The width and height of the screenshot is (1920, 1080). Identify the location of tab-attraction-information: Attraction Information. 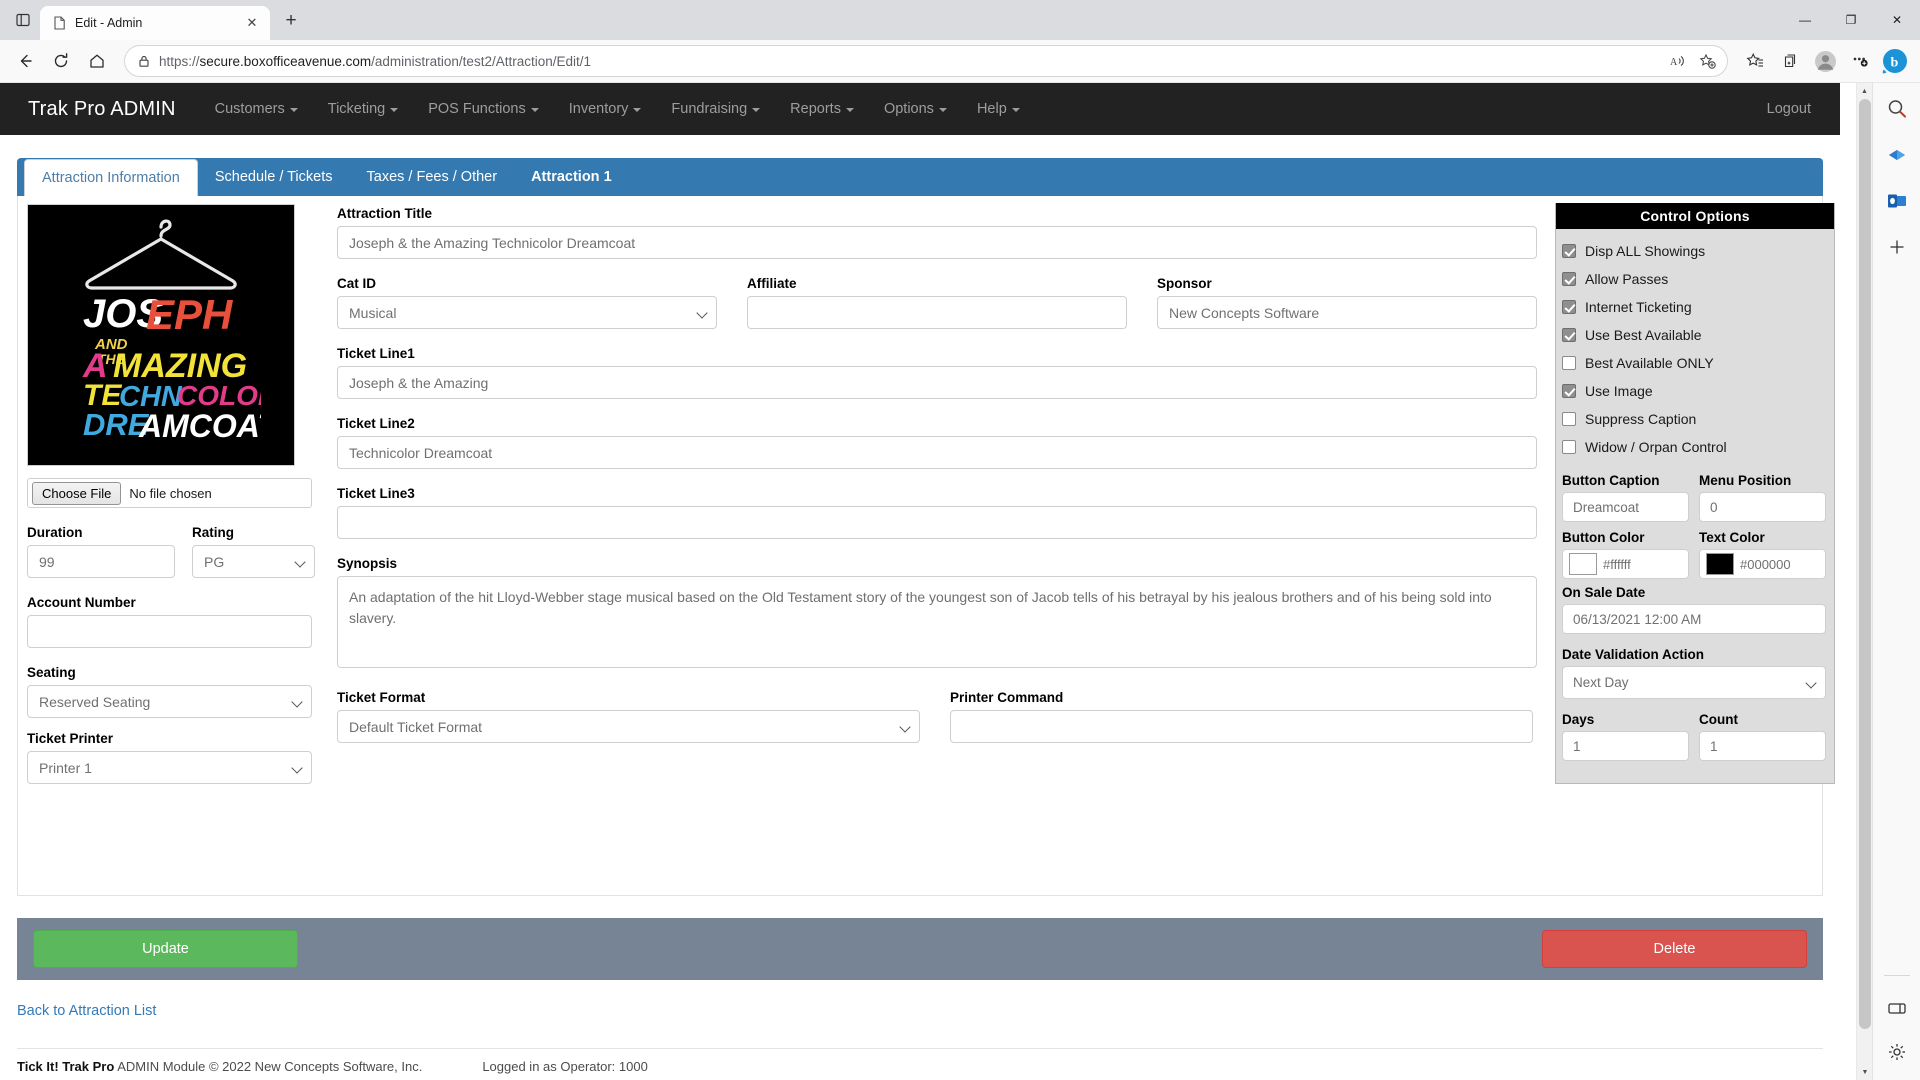
(111, 178).